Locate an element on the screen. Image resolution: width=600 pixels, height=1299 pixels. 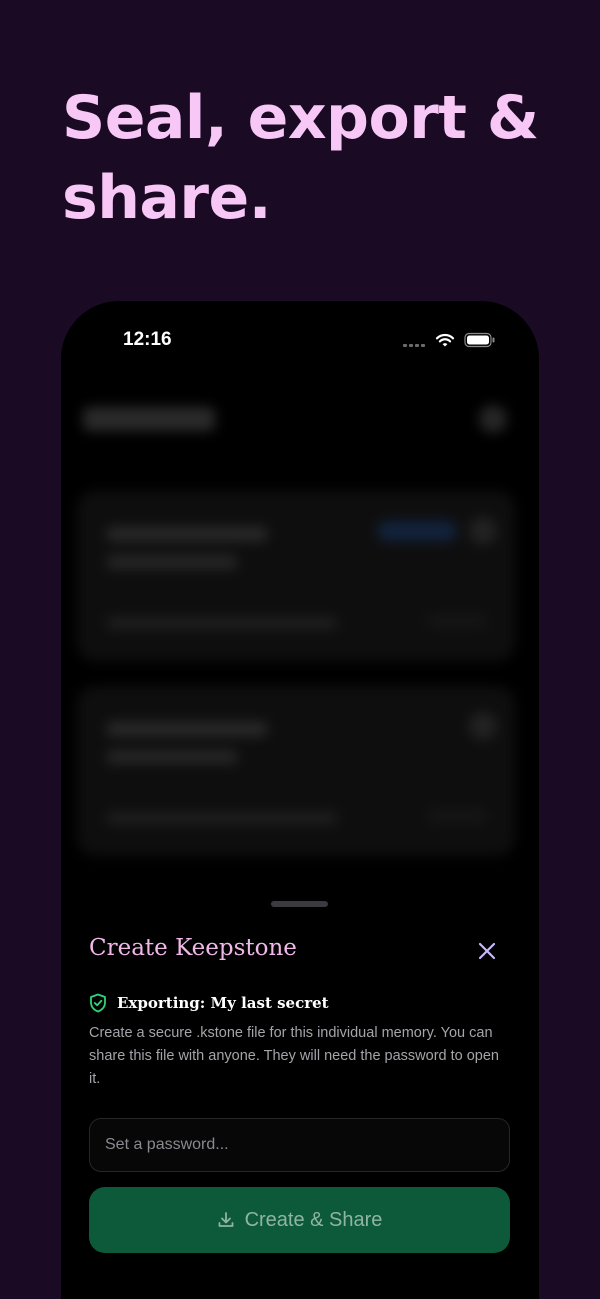
cellular-icon is located at coordinates (414, 345).